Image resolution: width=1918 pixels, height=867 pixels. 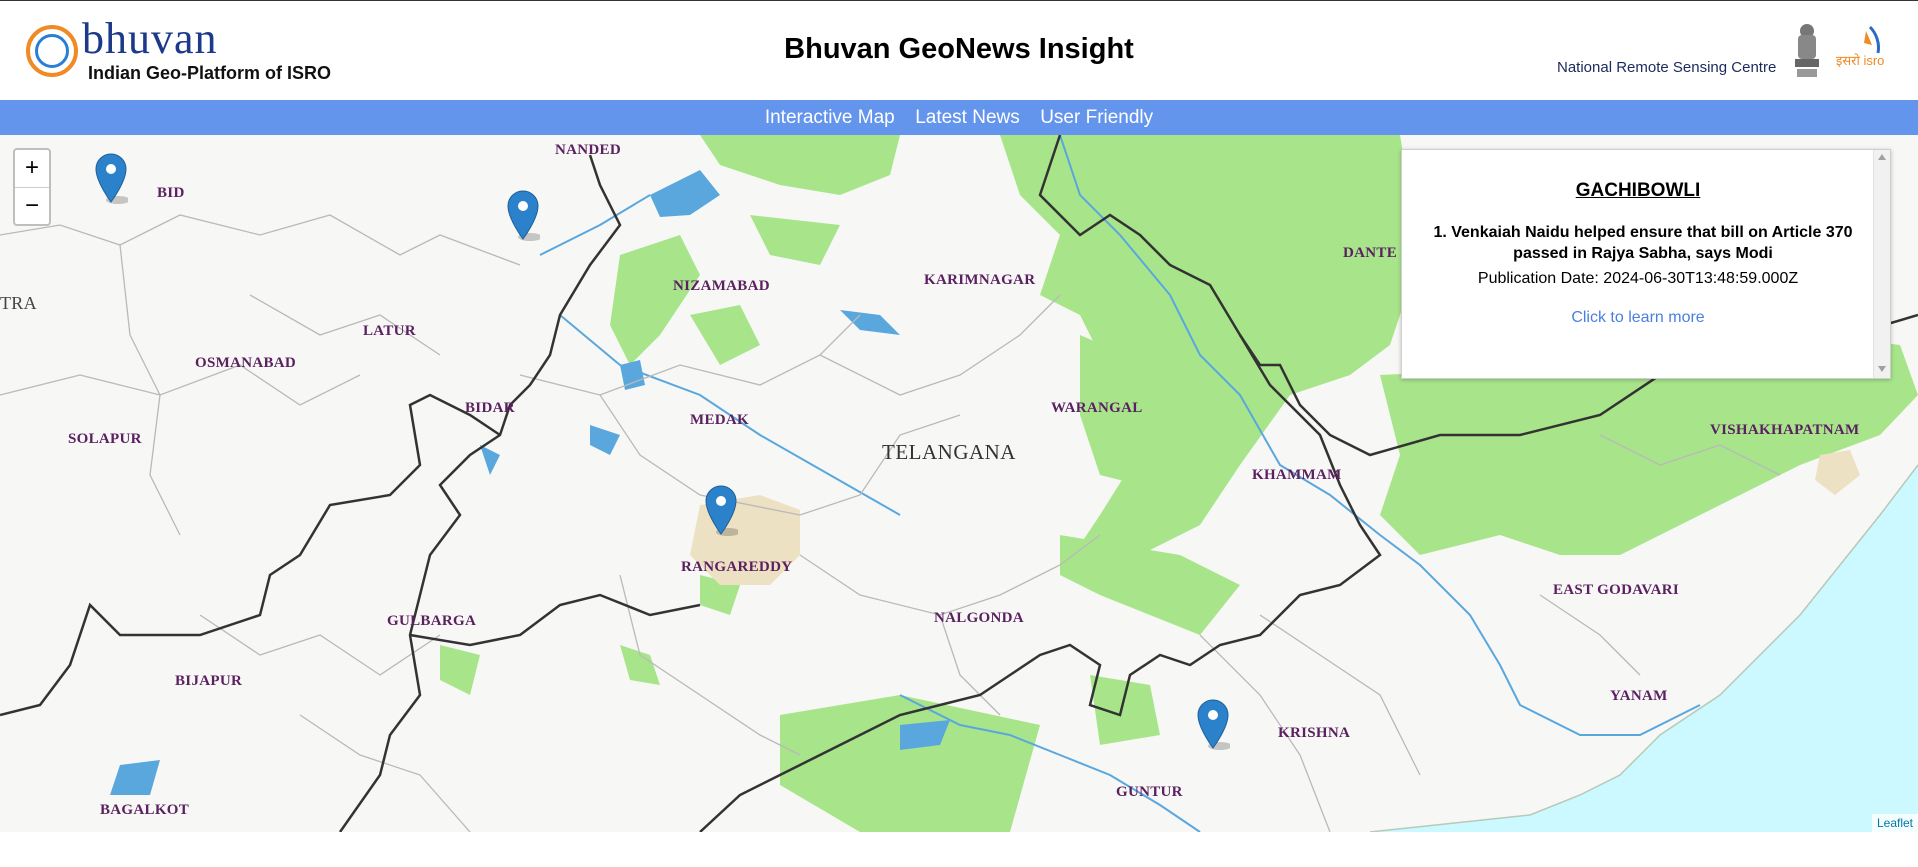 I want to click on scroll-down-icon, so click(x=1882, y=369).